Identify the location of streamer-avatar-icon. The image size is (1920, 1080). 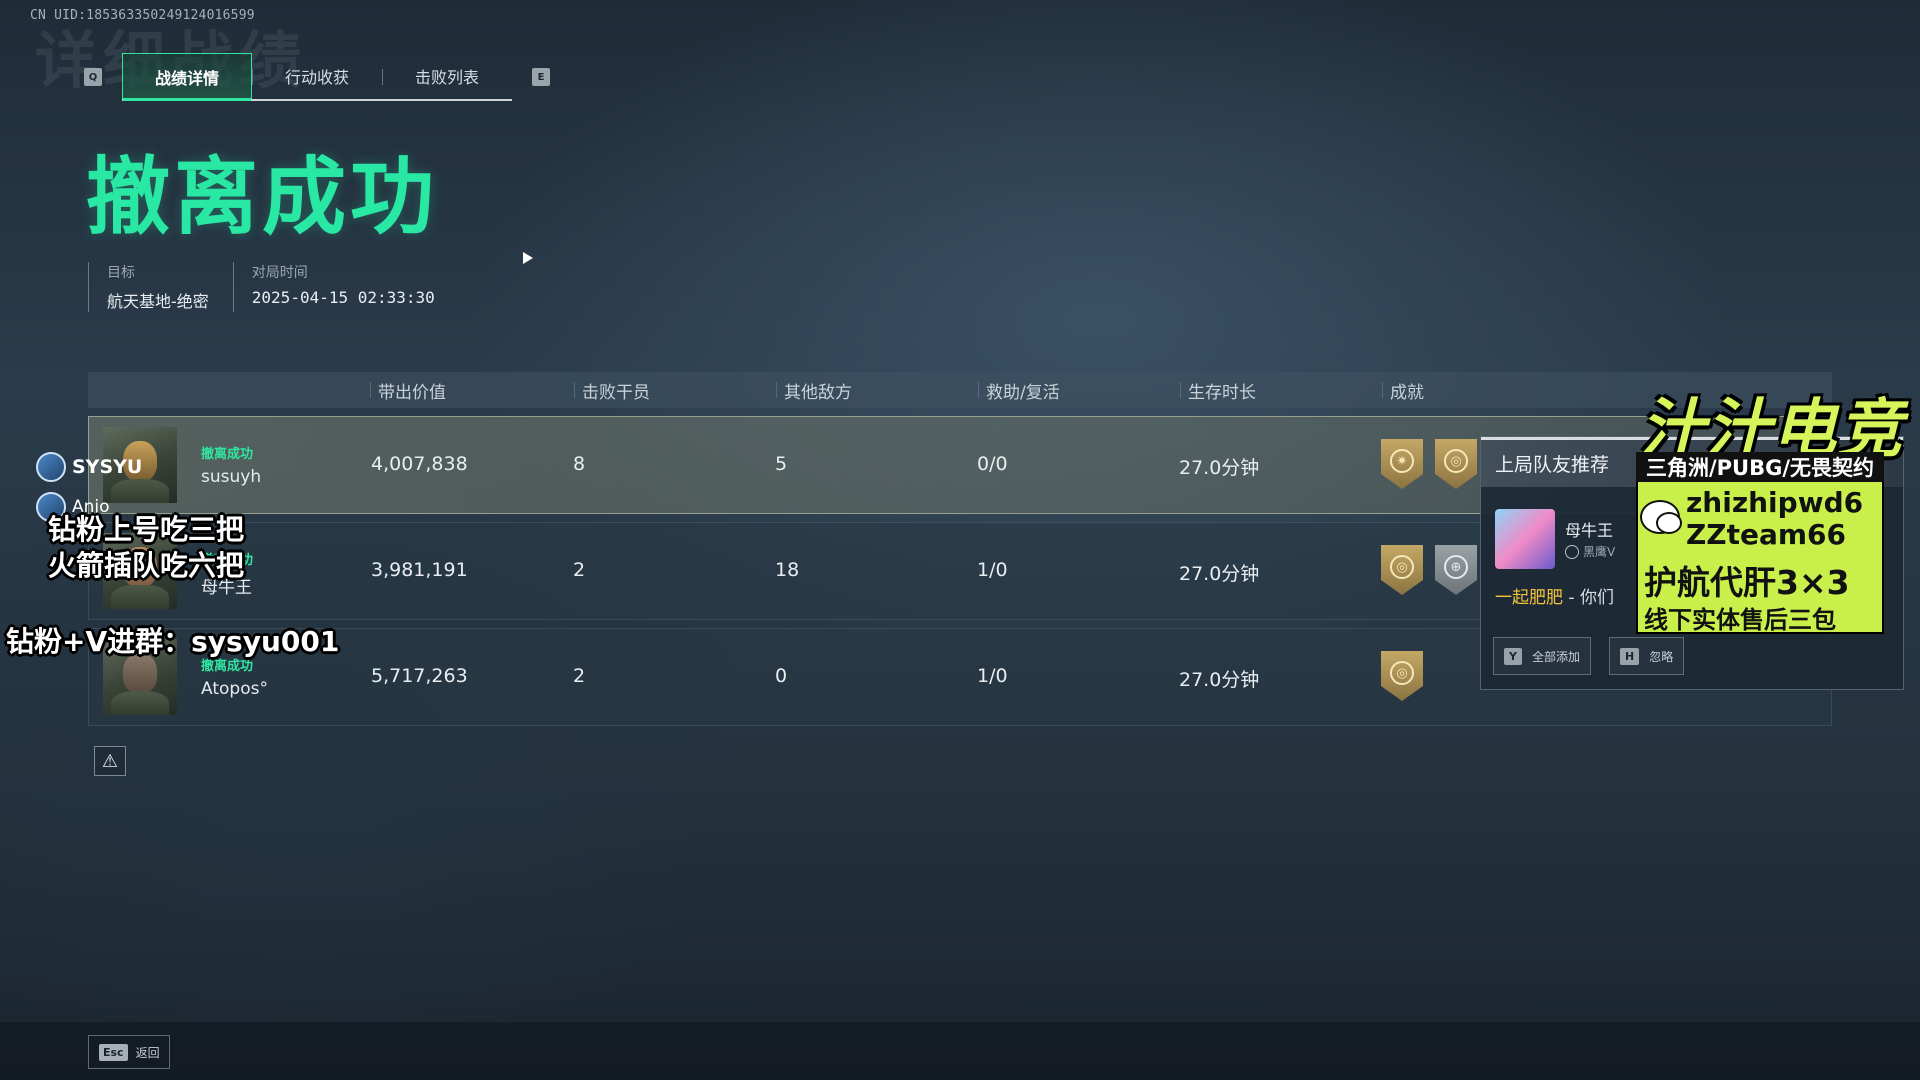
(51, 467).